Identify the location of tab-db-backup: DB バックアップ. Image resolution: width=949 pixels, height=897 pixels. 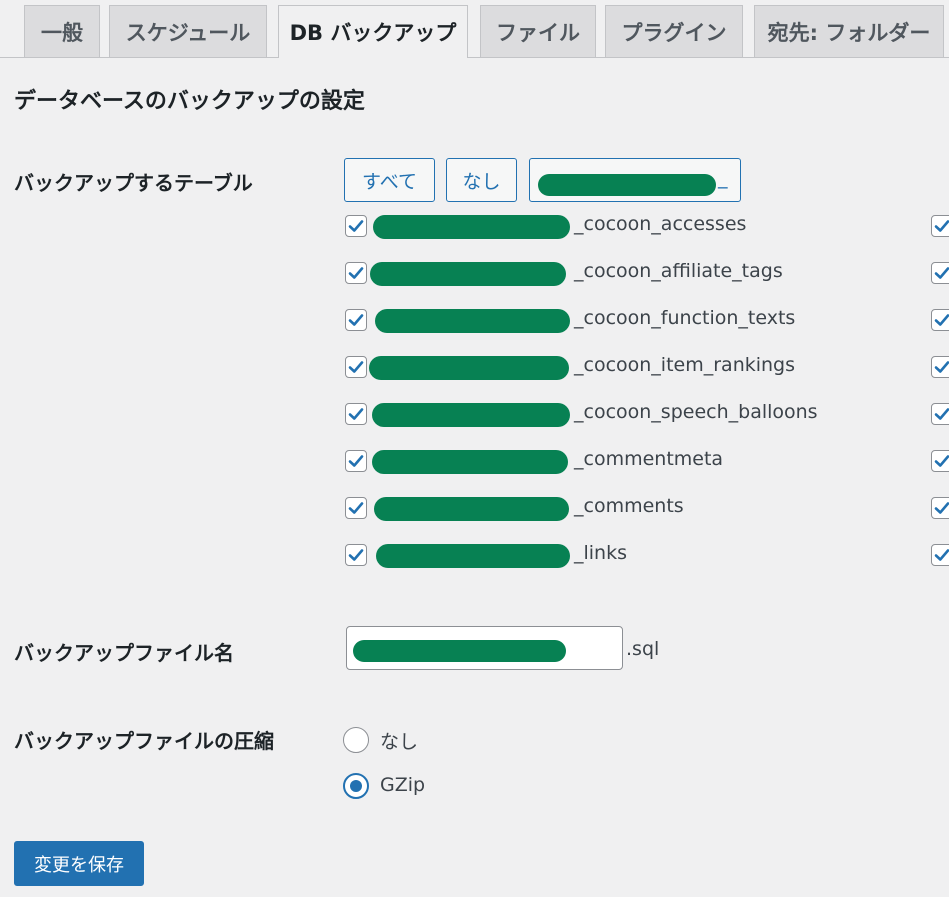
(373, 31).